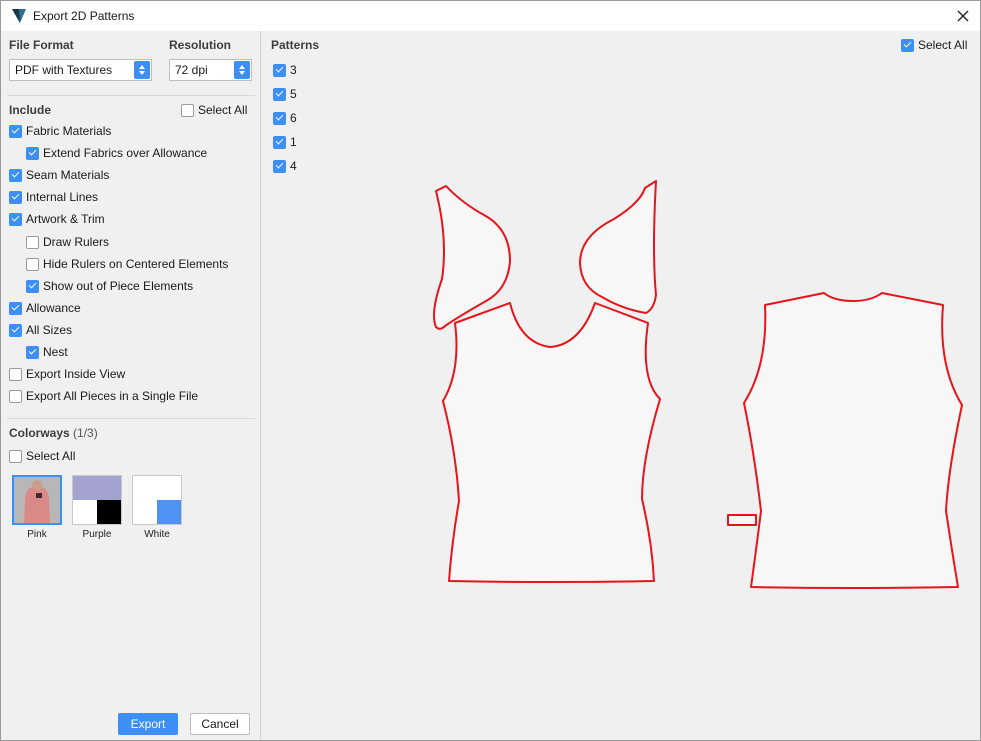  Describe the element at coordinates (65, 219) in the screenshot. I see `artwork-trim-label: Artwork & Trim` at that location.